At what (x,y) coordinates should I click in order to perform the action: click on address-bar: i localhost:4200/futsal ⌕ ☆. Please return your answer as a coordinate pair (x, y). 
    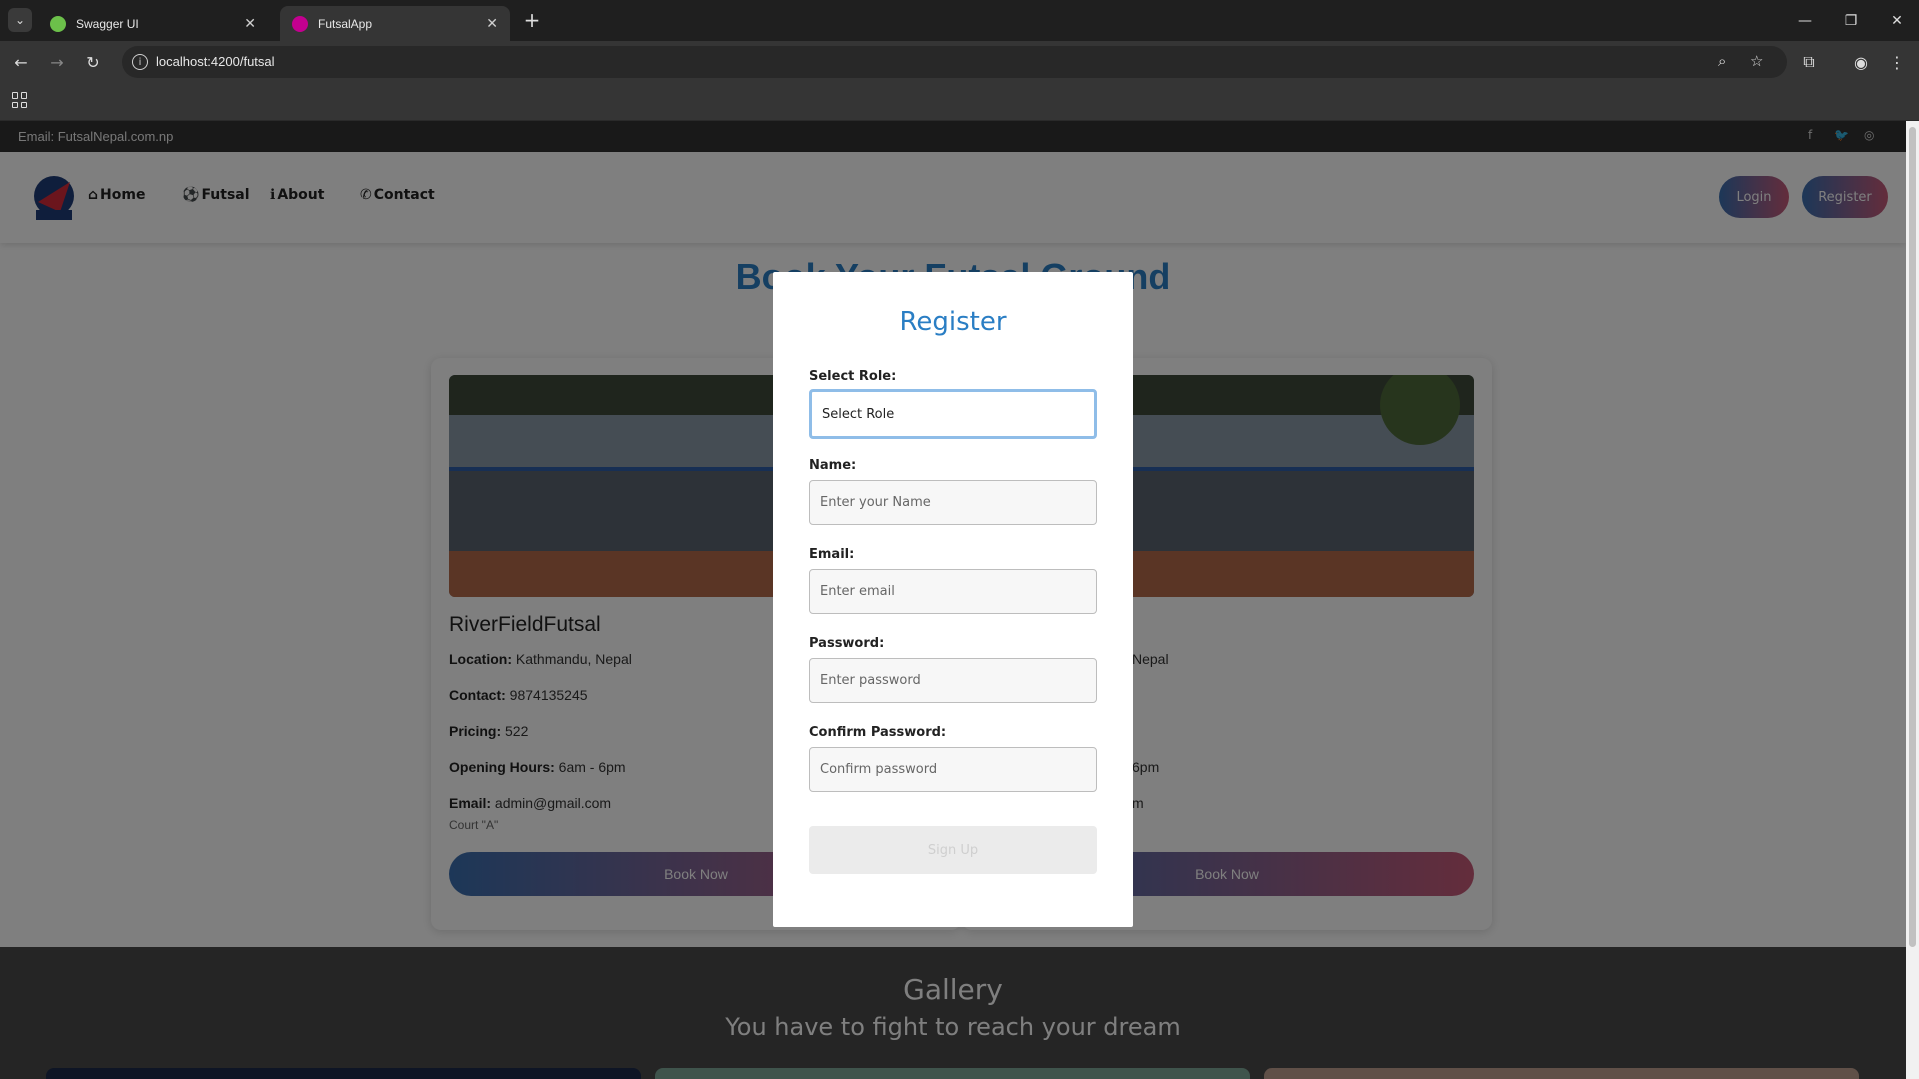
    Looking at the image, I should click on (954, 62).